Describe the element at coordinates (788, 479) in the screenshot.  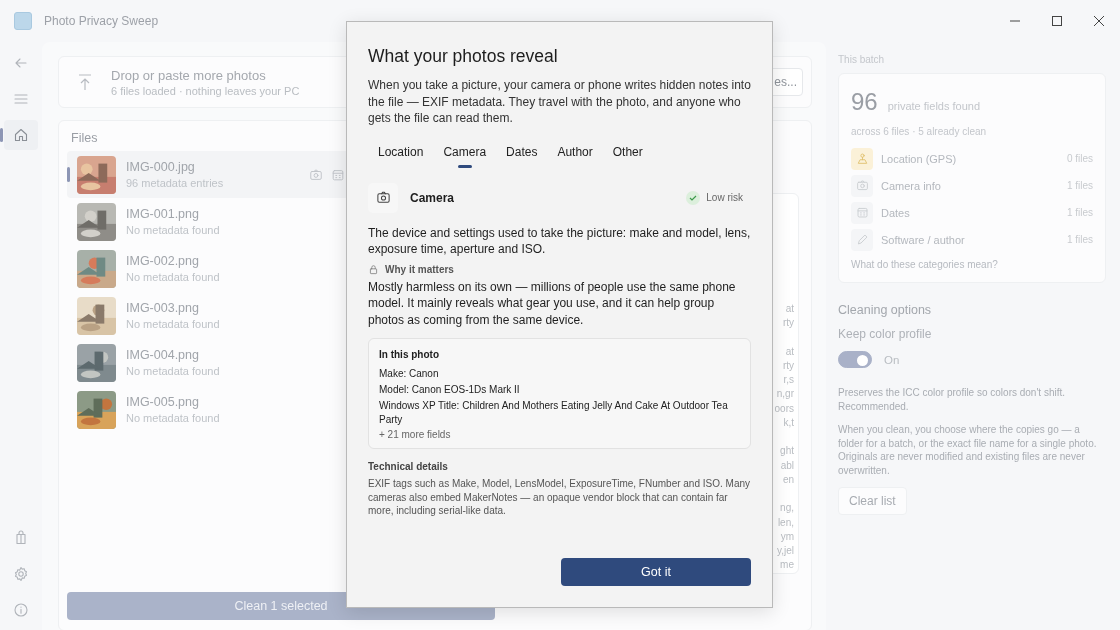
I see `text-fragment: en` at that location.